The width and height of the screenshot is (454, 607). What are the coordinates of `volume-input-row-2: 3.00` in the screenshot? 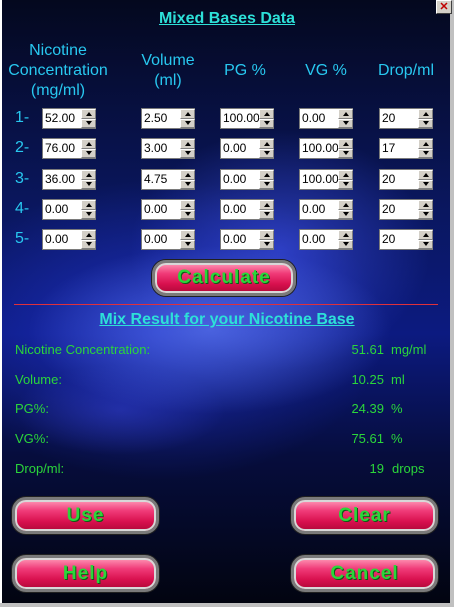 It's located at (168, 148).